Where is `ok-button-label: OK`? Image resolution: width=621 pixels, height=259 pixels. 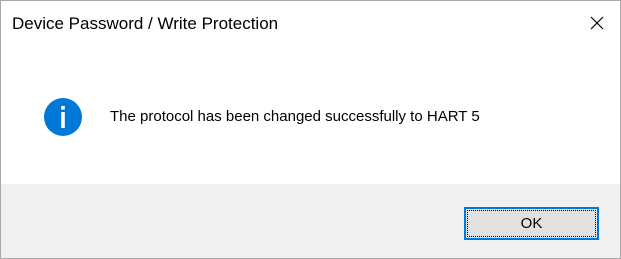
ok-button-label: OK is located at coordinates (531, 223).